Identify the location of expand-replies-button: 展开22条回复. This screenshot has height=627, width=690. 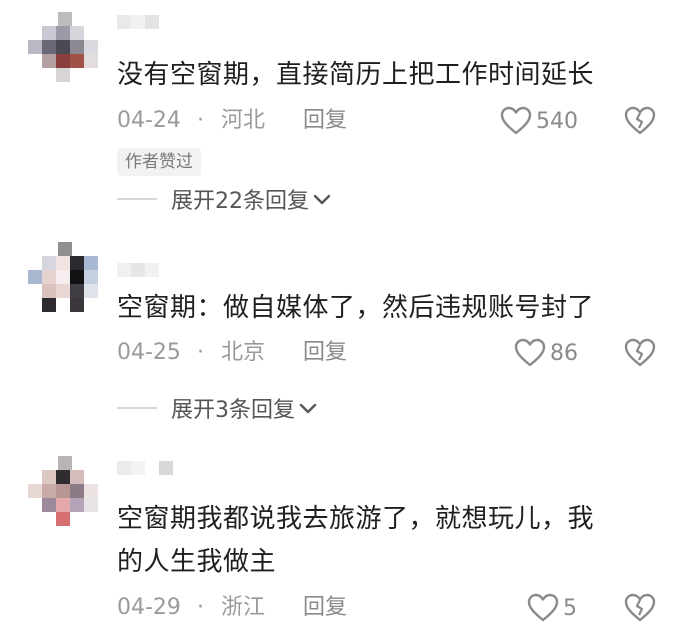
(224, 199).